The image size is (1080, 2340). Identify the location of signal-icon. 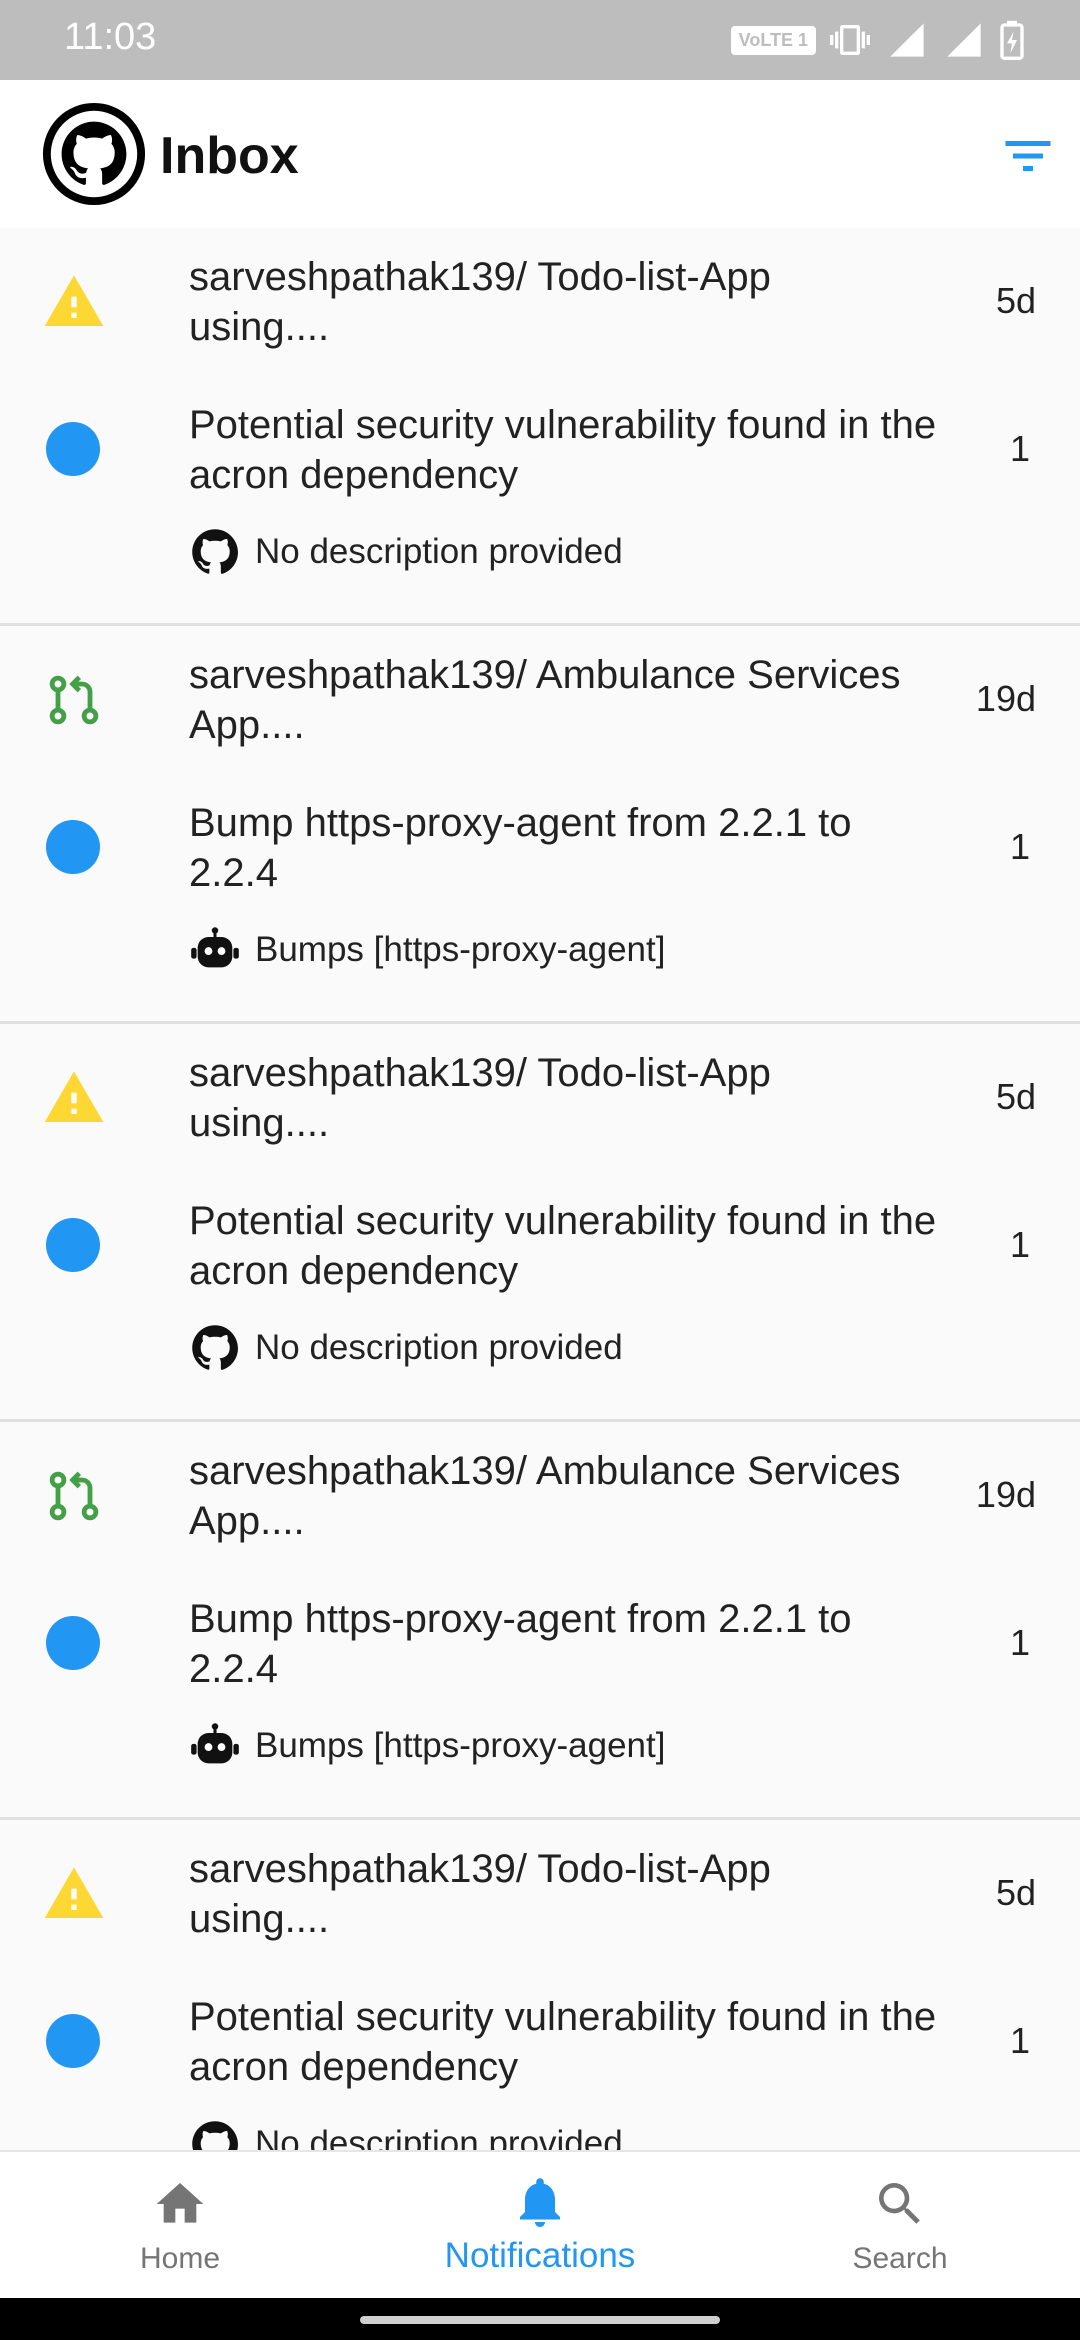
(964, 40).